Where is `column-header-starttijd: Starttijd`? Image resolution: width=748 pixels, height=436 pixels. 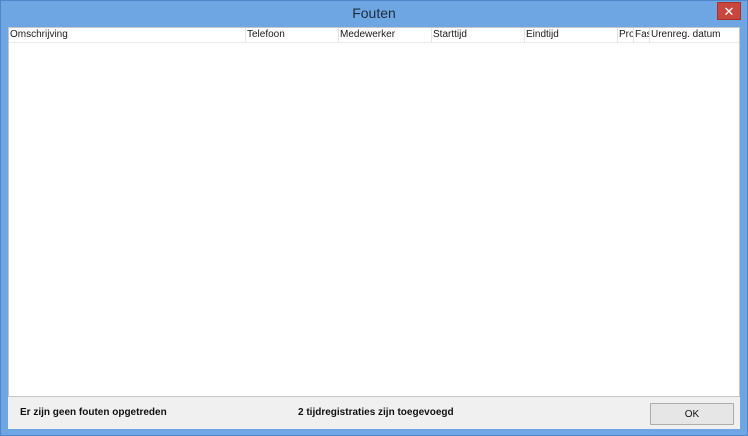 column-header-starttijd: Starttijd is located at coordinates (478, 35).